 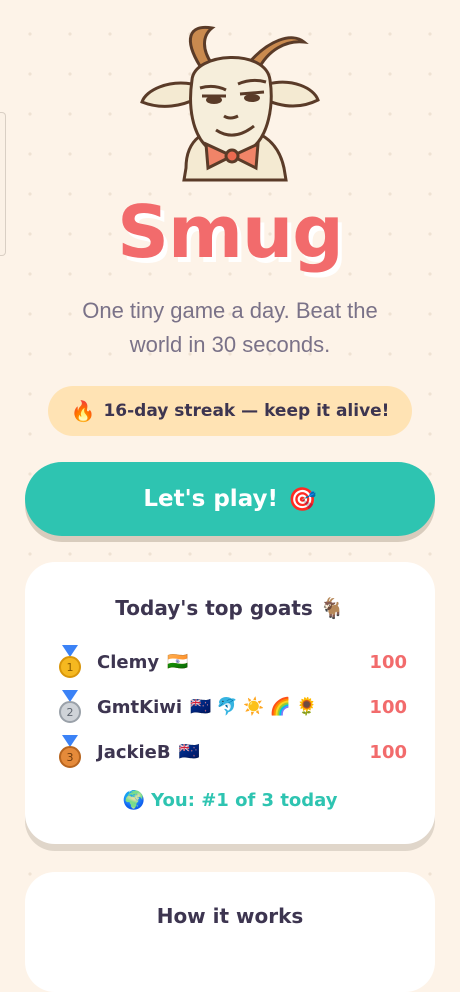 I want to click on leaderboard-title-text: Today's top goats, so click(x=214, y=608).